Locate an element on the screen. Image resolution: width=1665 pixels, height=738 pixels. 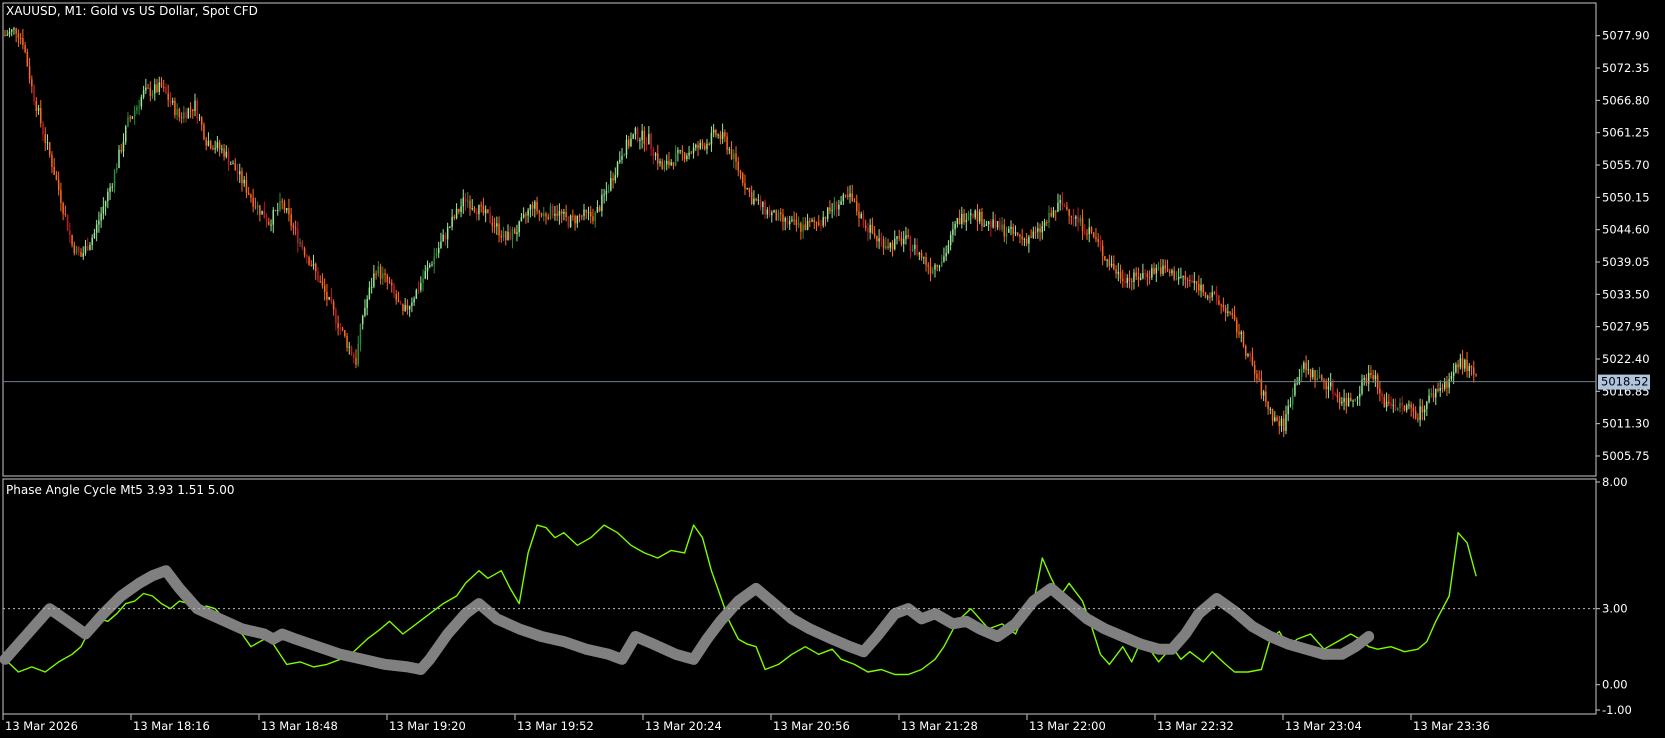
indicator-axis: 8.00 3.00 0.00 -1.00 is located at coordinates (1614, 596).